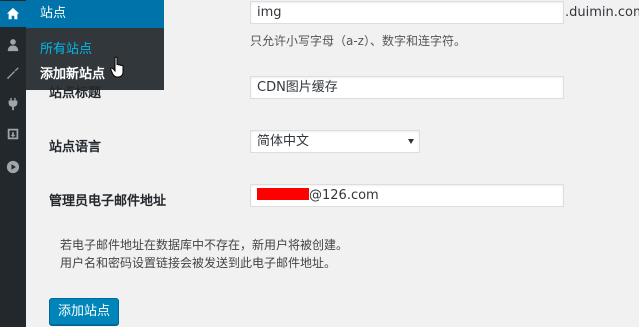  I want to click on import-icon, so click(13, 134).